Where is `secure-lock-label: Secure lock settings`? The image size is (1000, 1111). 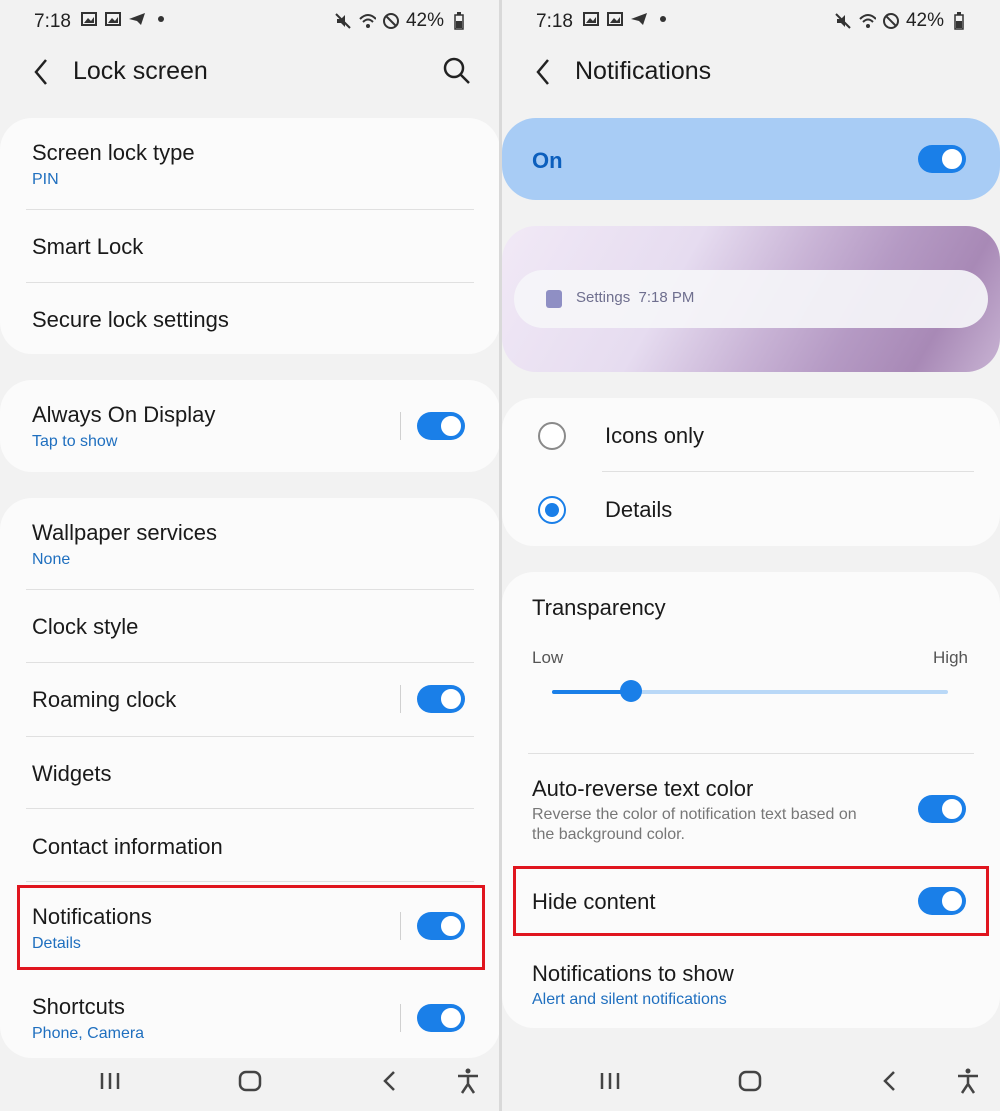 secure-lock-label: Secure lock settings is located at coordinates (130, 319).